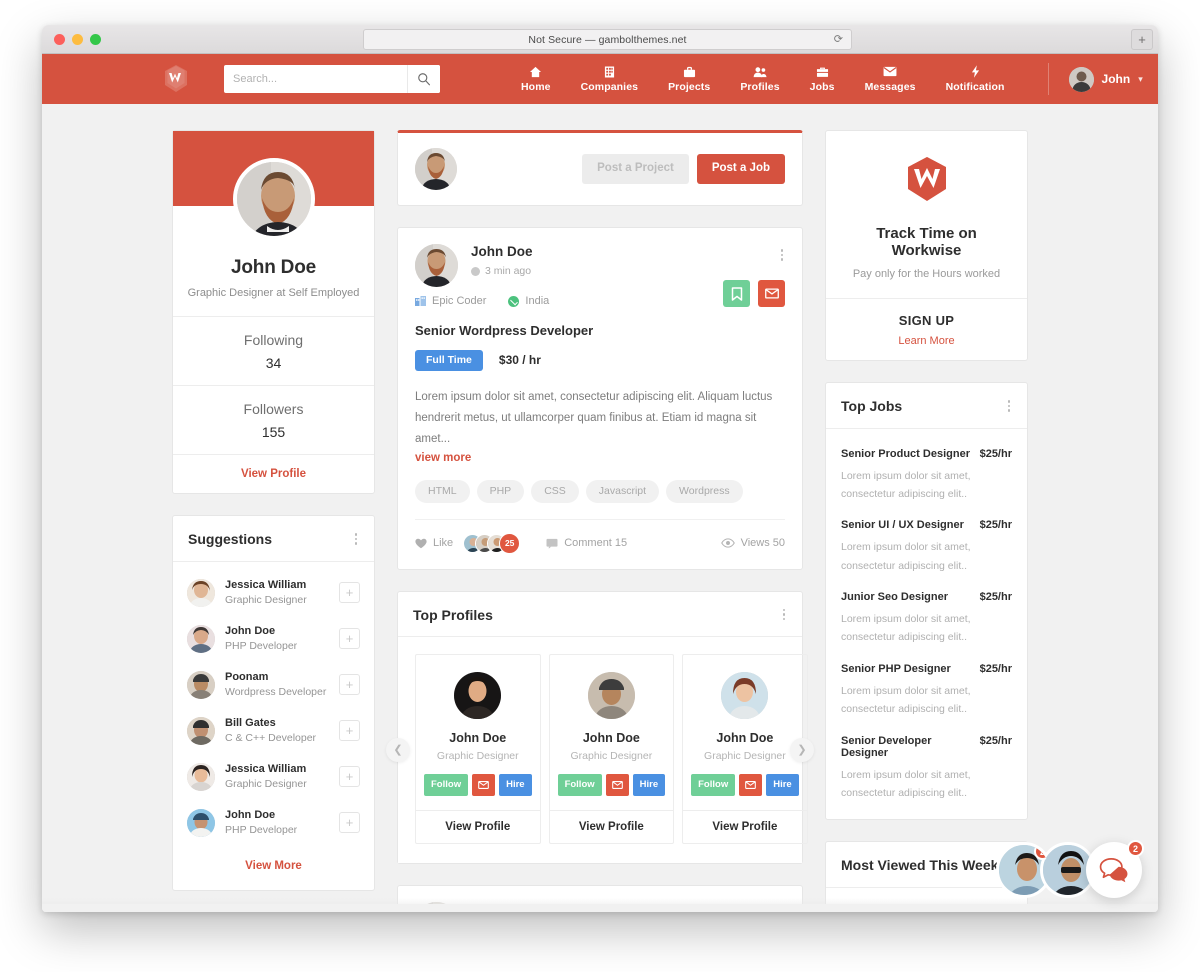  I want to click on post-options-icon, so click(782, 255).